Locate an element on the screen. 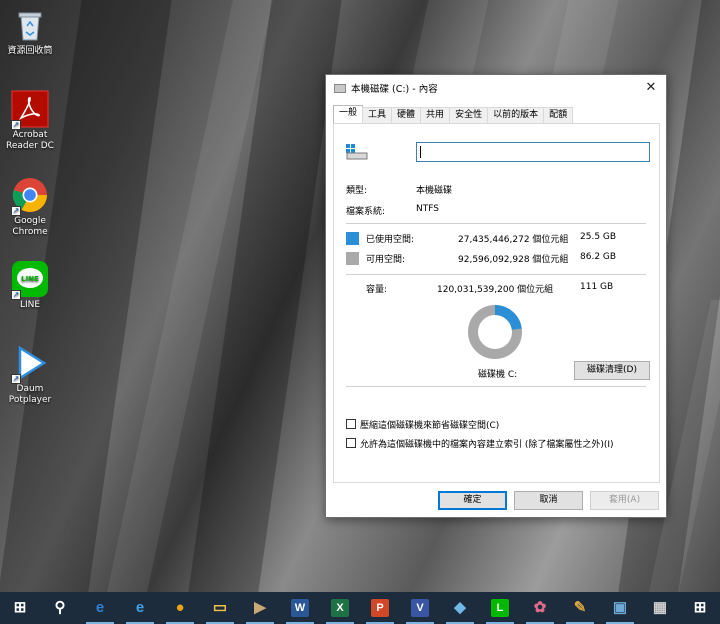 The height and width of the screenshot is (624, 720). taskbar-app-button: ◆ is located at coordinates (460, 608).